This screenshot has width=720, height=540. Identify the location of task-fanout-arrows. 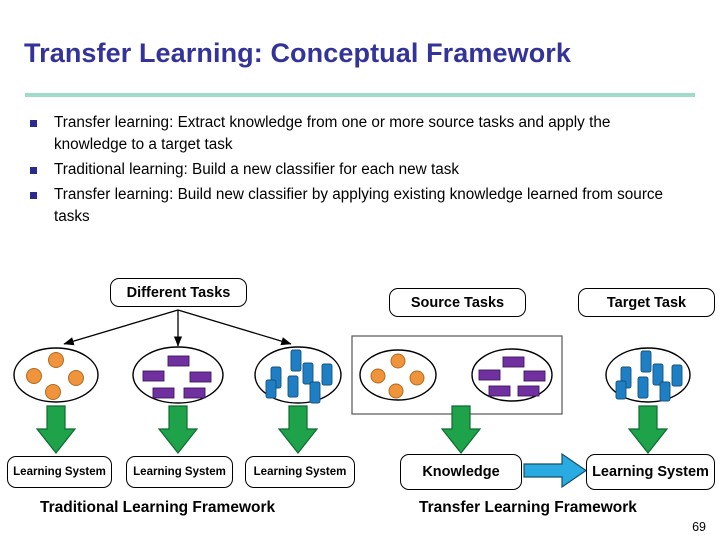
(177, 328).